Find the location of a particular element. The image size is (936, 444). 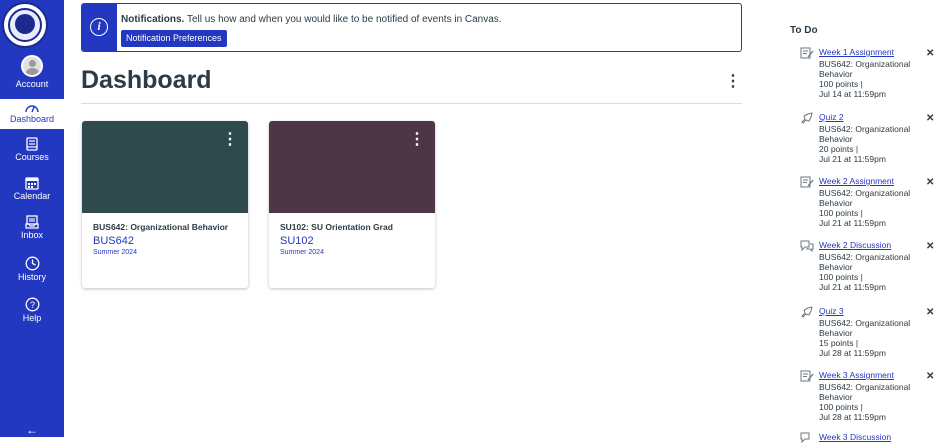

course-name: SU102: SU Orientation Grad is located at coordinates (336, 227).